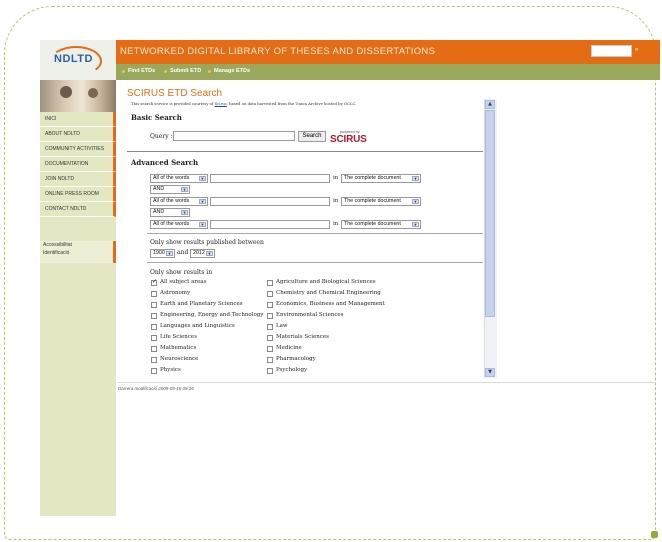 The image size is (662, 542). I want to click on sidebar-item-press-room: ONLINE PRESS ROOM, so click(78, 194).